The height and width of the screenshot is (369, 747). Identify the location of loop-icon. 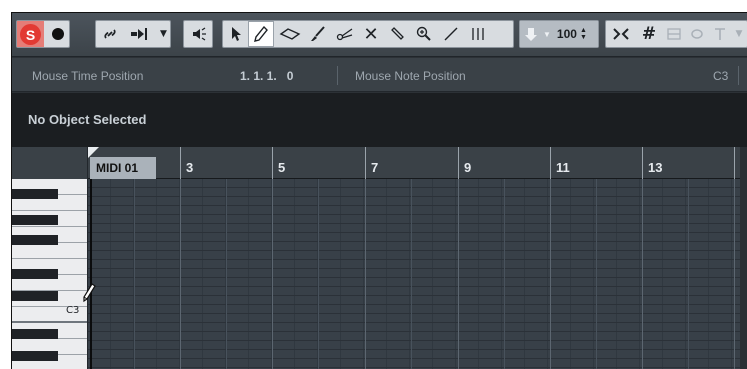
(697, 34).